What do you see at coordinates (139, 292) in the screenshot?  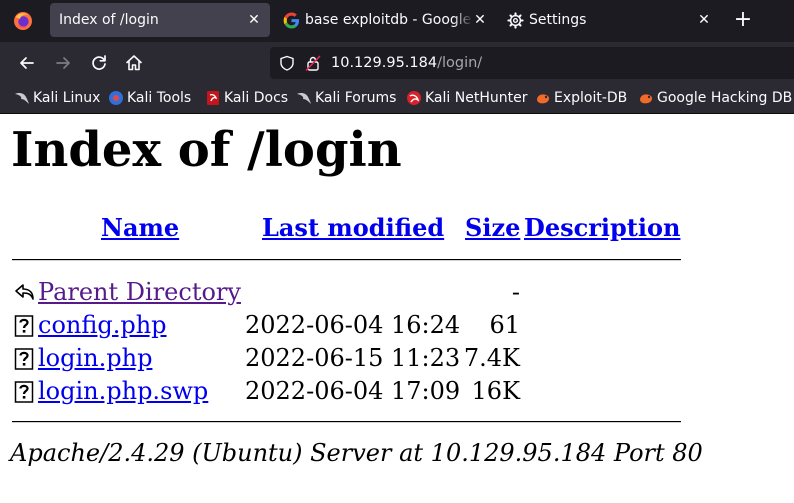 I see `parent-directory-link: Parent Directory` at bounding box center [139, 292].